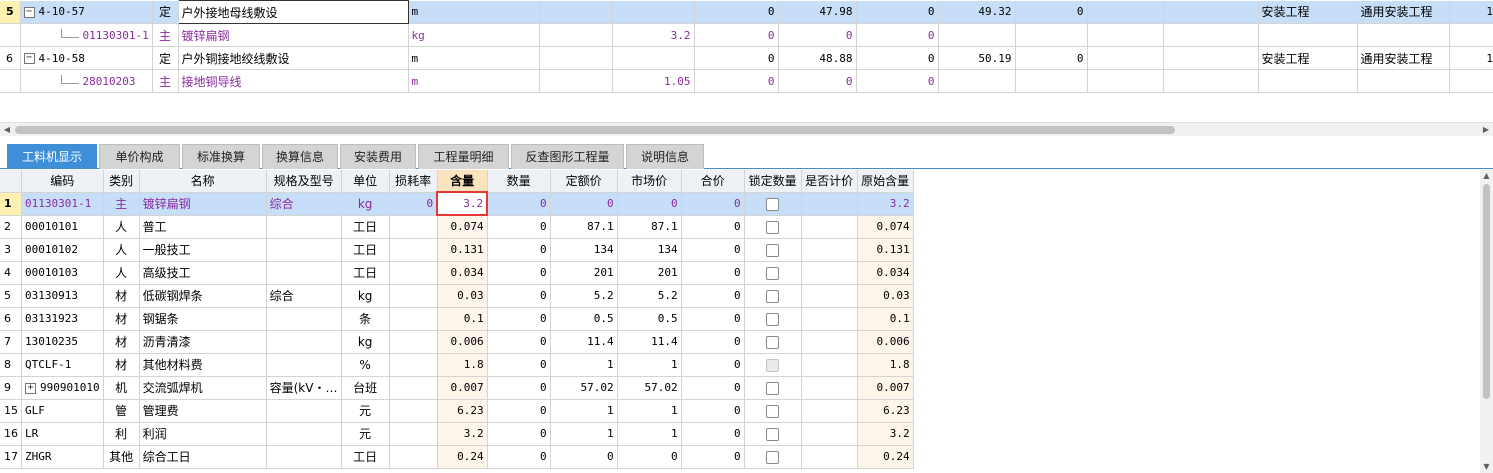 The width and height of the screenshot is (1493, 473). What do you see at coordinates (203, 457) in the screenshot?
I see `resource-name: 综合工日` at bounding box center [203, 457].